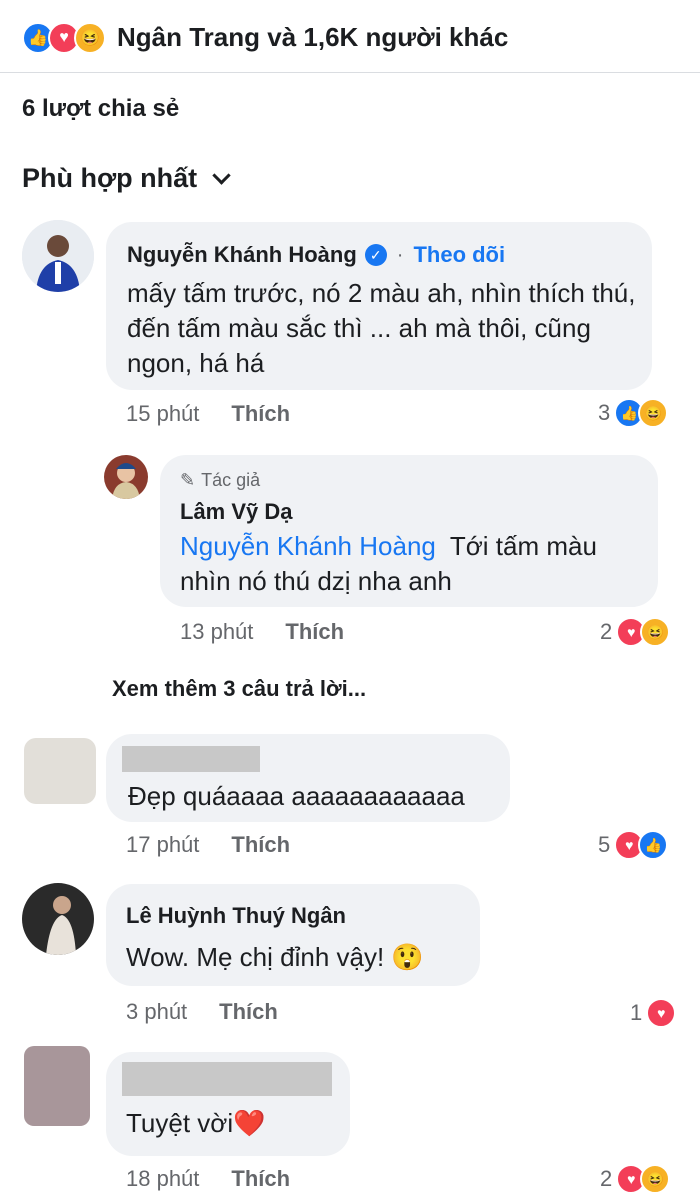 This screenshot has width=700, height=1197. I want to click on comment-text: Tuyệt vời❤️, so click(196, 1123).